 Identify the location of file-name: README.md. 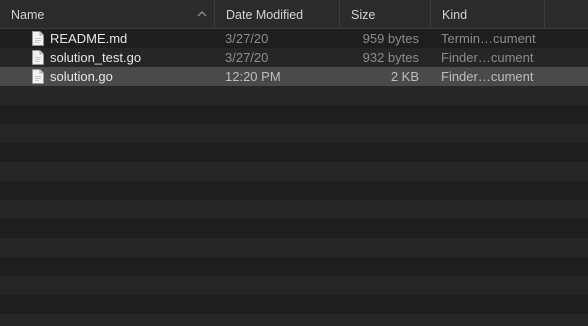
(89, 38).